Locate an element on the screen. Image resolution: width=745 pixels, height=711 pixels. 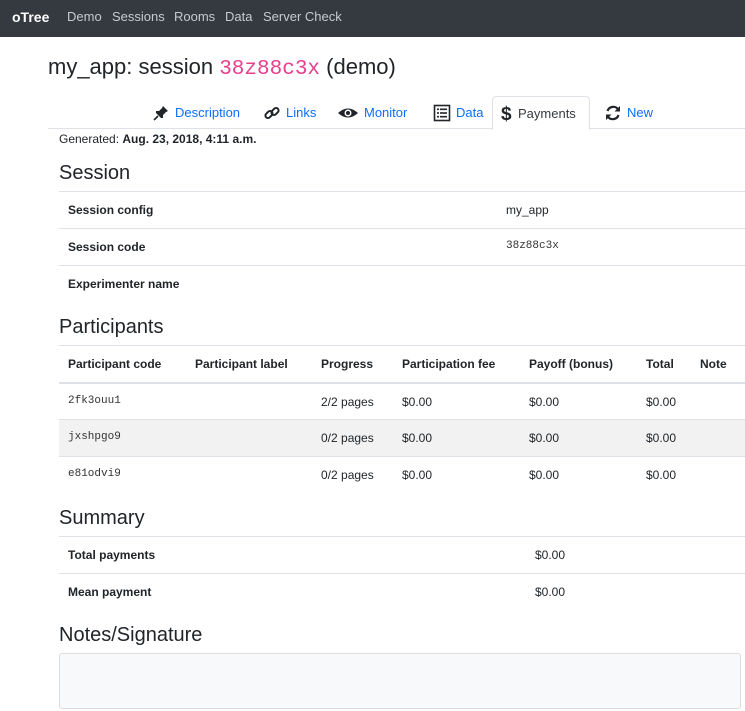
notes-heading: Notes/Signature is located at coordinates (131, 635).